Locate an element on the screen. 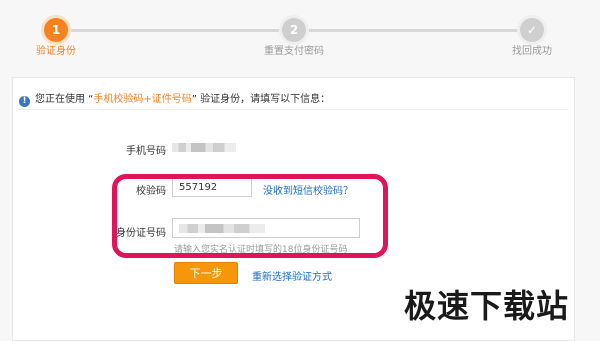  step-2-number: 2 is located at coordinates (294, 30).